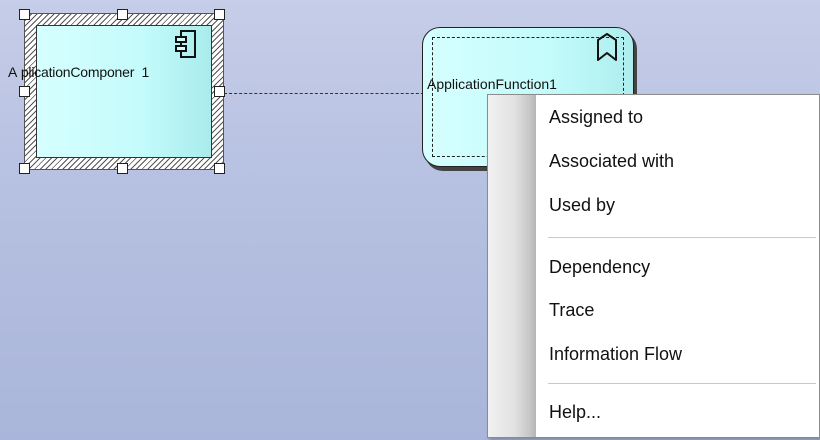  What do you see at coordinates (677, 117) in the screenshot?
I see `menu-item-assigned-to: Assigned to` at bounding box center [677, 117].